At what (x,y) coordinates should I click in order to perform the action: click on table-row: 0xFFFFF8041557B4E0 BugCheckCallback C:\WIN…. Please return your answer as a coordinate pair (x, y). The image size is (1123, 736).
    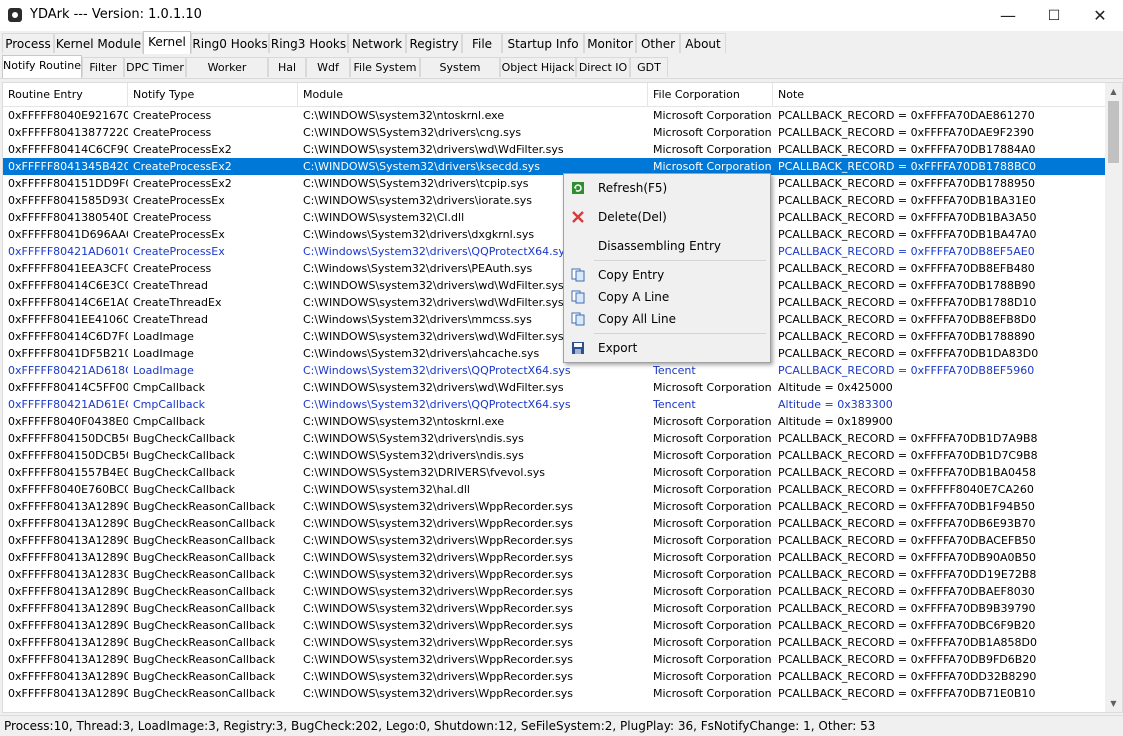
    Looking at the image, I should click on (554, 472).